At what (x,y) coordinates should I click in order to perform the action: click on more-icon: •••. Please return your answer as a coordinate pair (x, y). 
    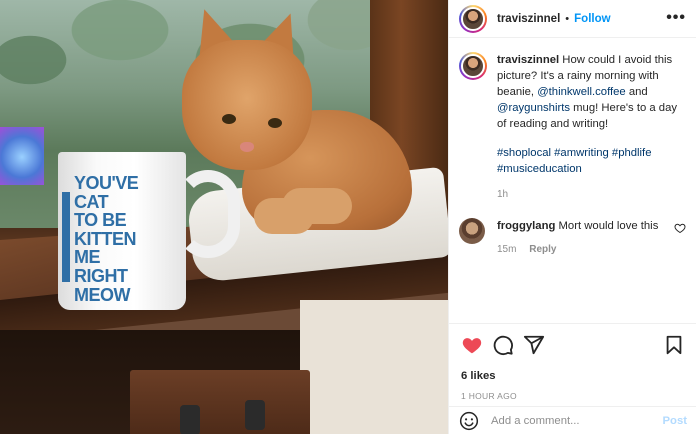
    Looking at the image, I should click on (676, 18).